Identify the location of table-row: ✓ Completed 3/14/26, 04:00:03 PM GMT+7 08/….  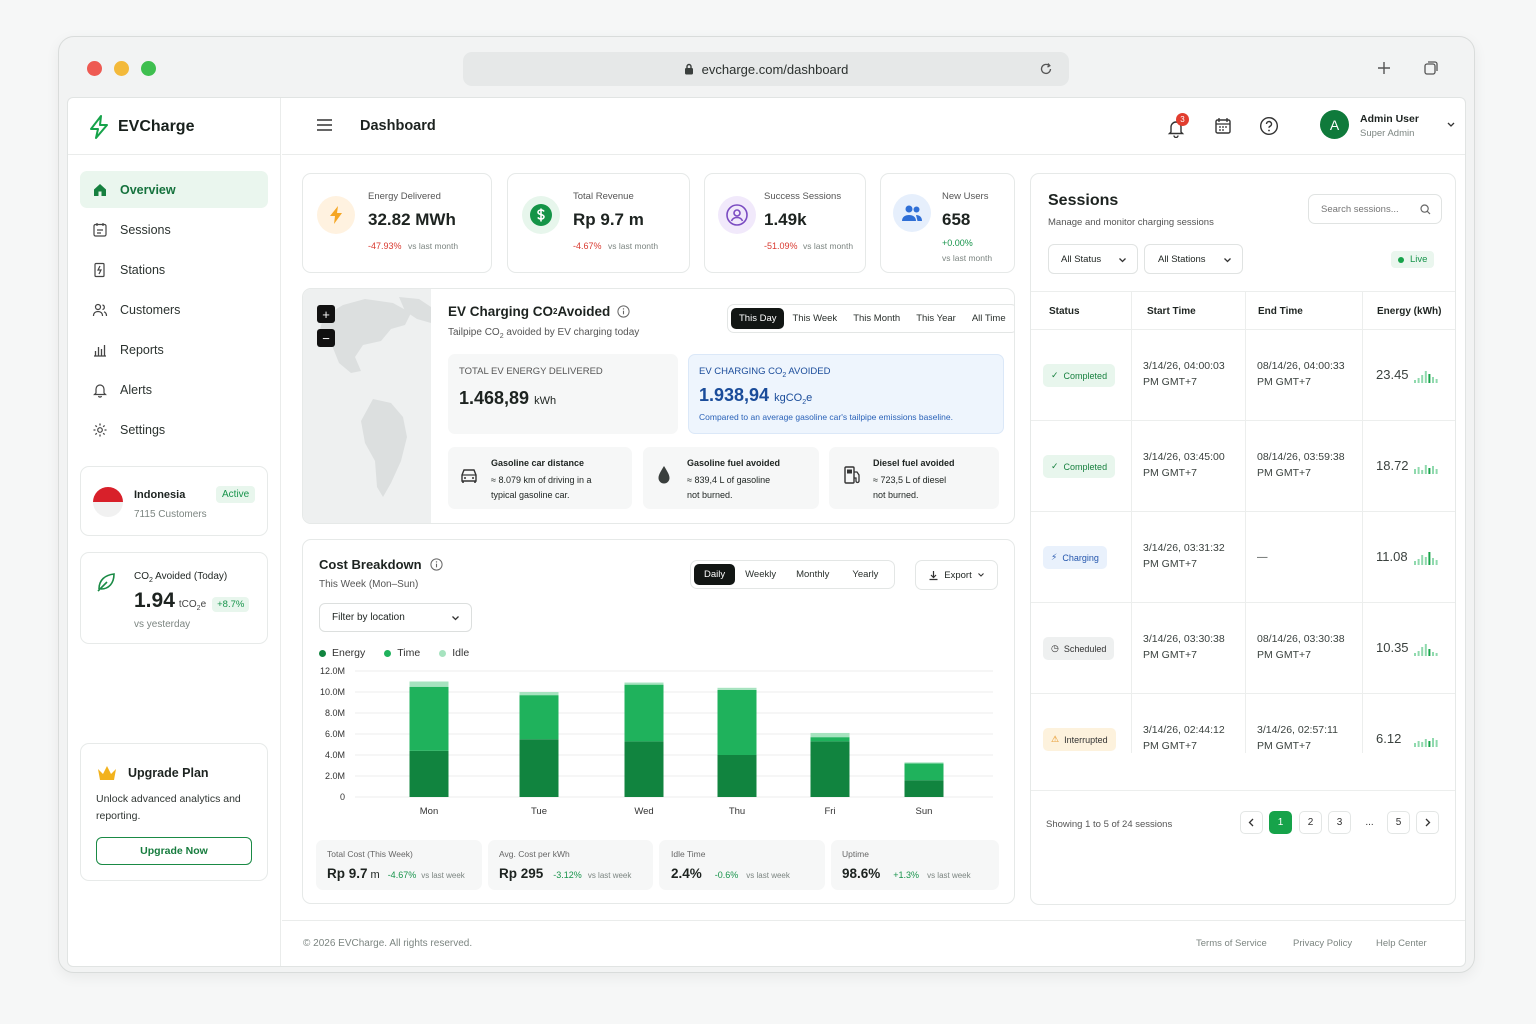
(1243, 374).